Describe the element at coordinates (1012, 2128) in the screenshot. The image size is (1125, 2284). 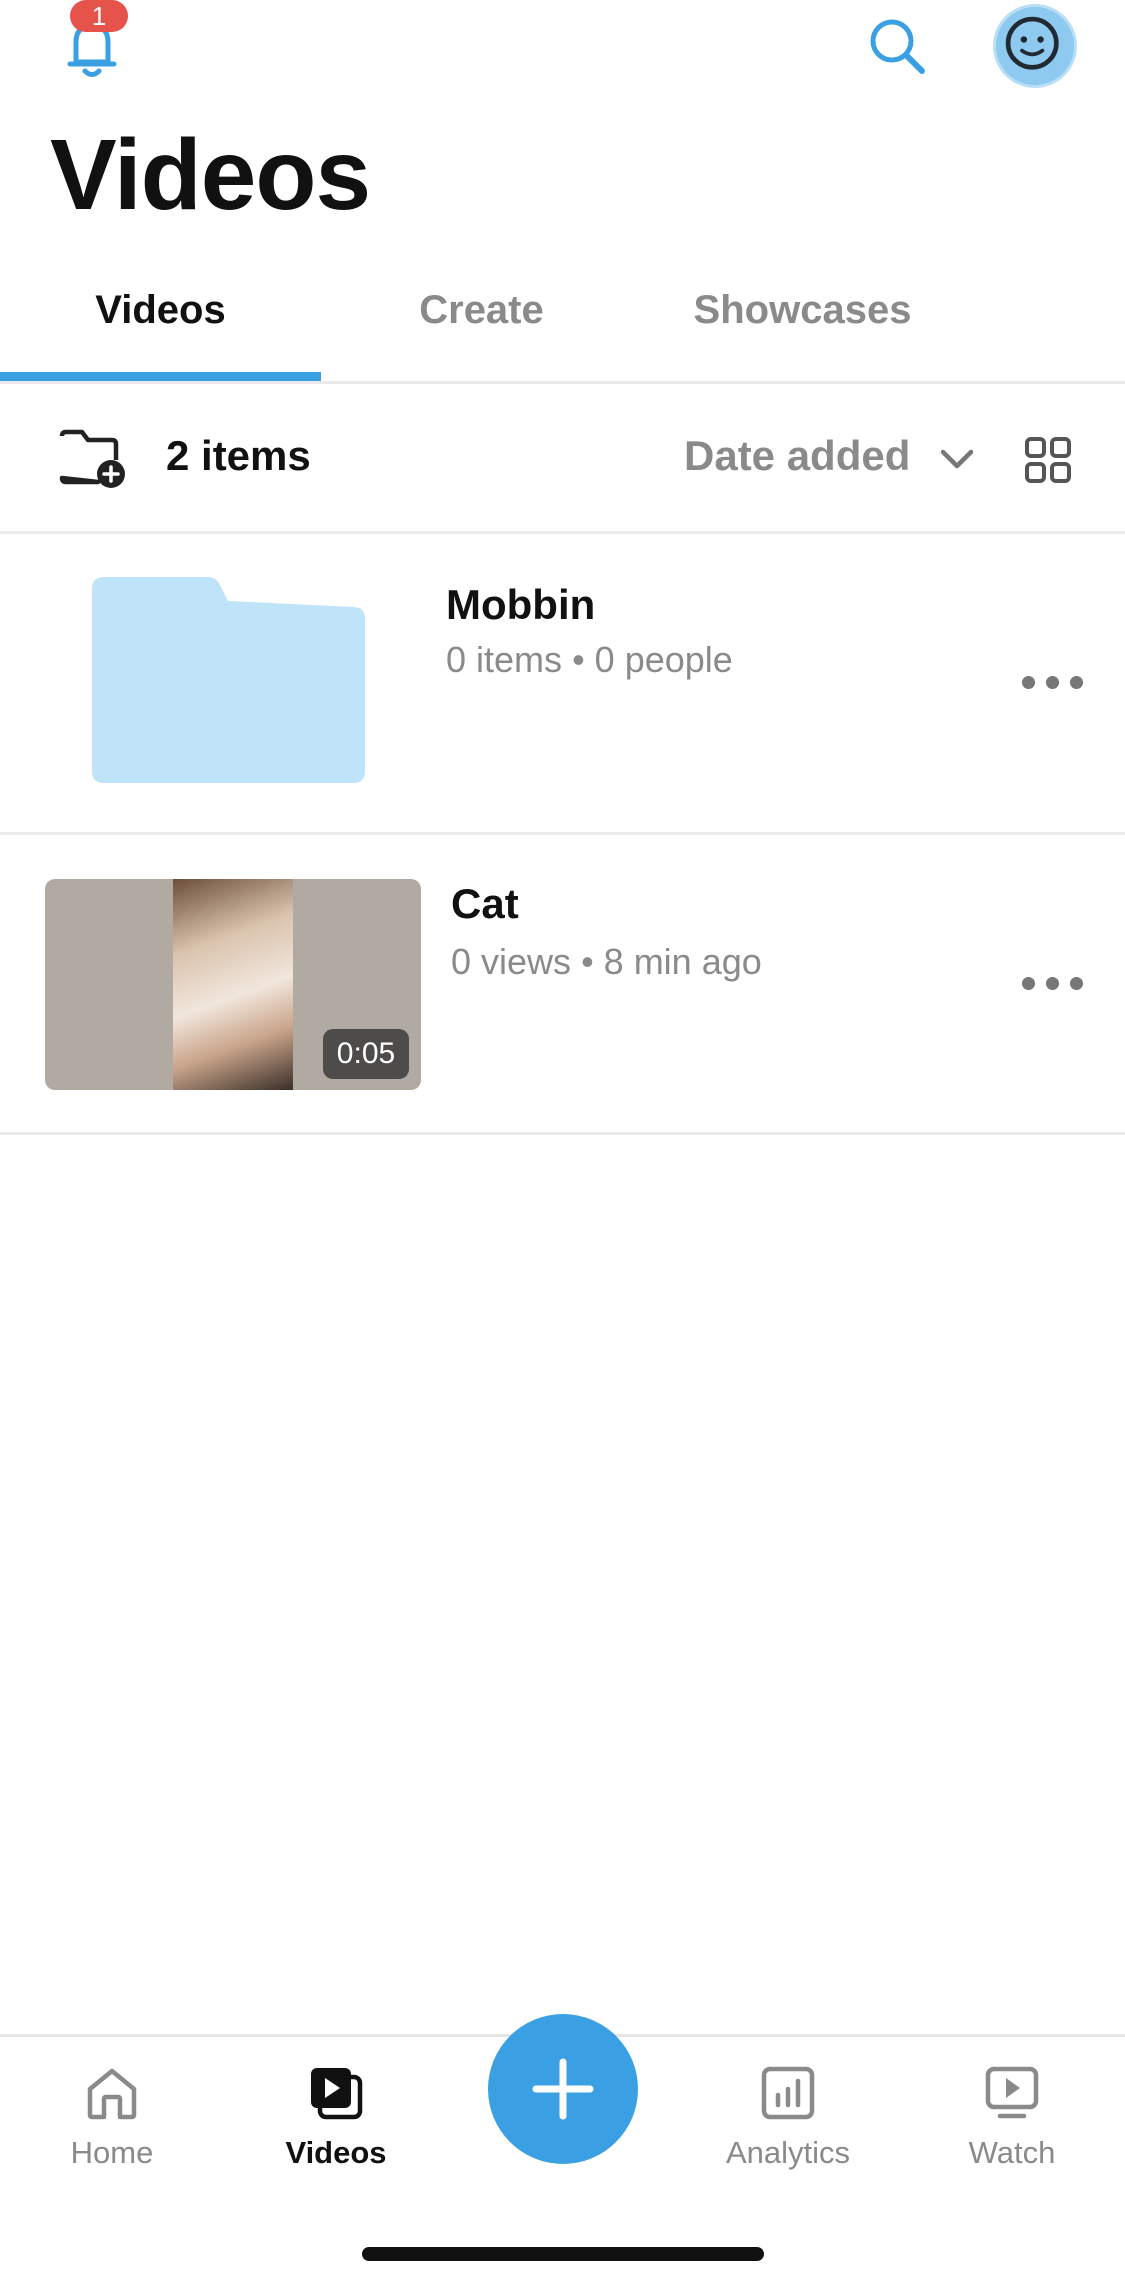
I see `nav-watch: Watch` at that location.